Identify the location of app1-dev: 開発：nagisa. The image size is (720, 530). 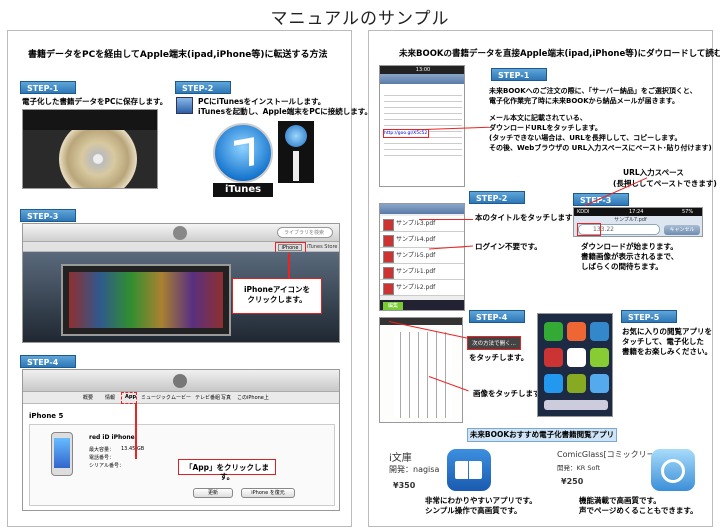
(414, 469).